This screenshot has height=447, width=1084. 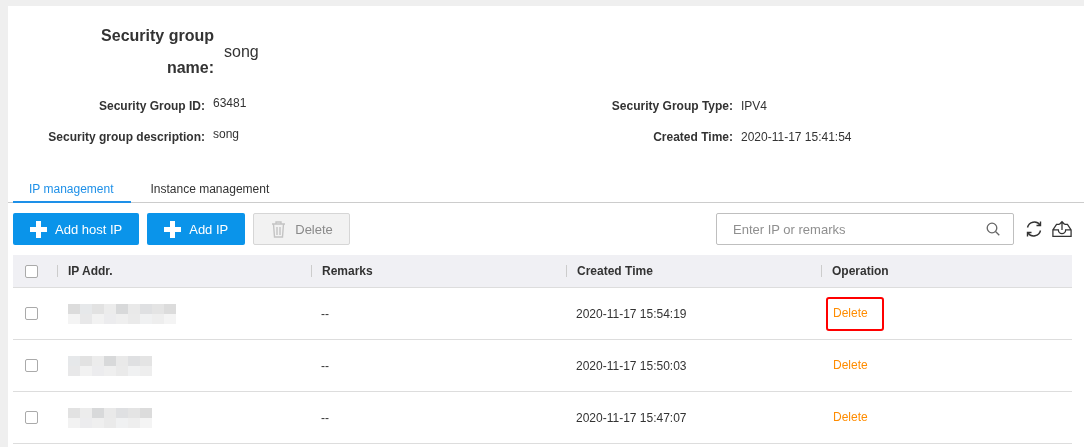 What do you see at coordinates (631, 365) in the screenshot?
I see `table-cell-text: 2020-11-17 15:50:03` at bounding box center [631, 365].